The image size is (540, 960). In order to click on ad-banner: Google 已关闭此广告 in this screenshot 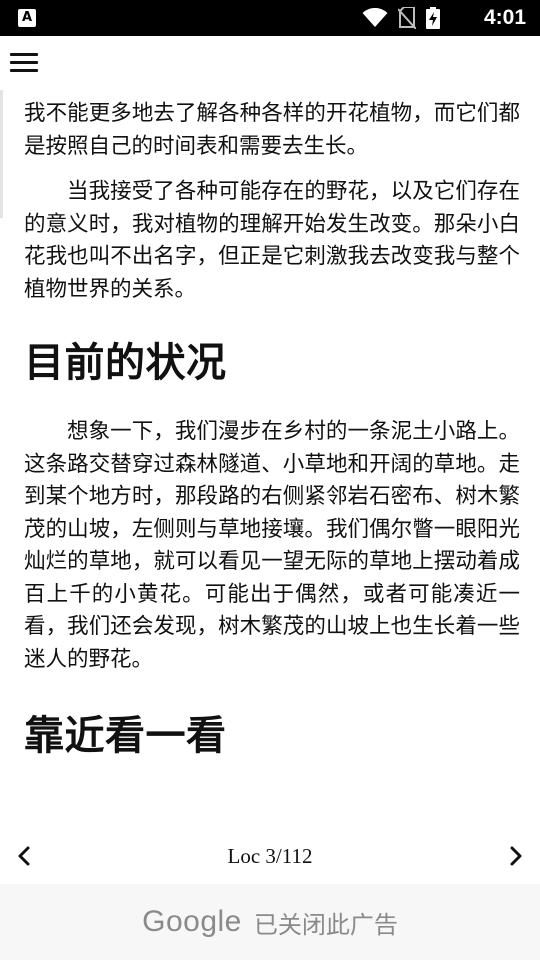, I will do `click(270, 922)`.